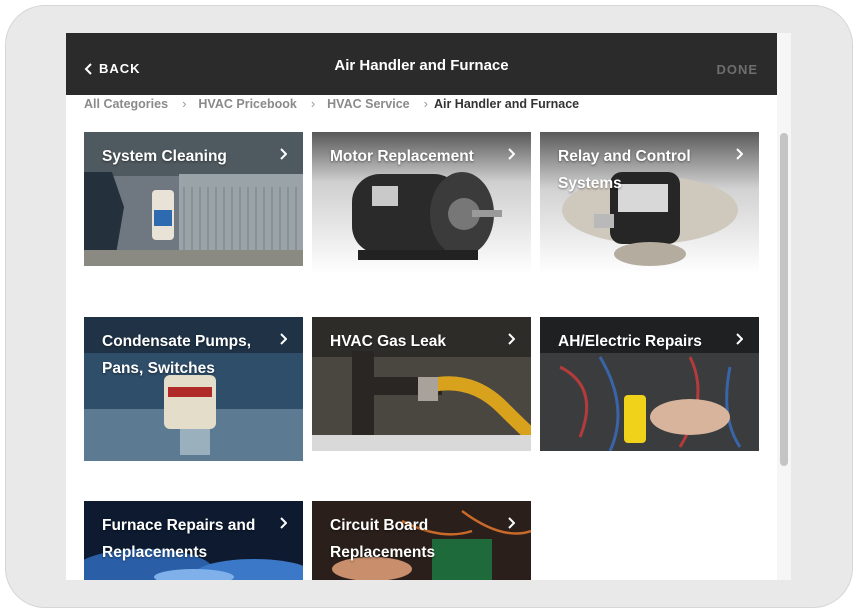  What do you see at coordinates (368, 104) in the screenshot?
I see `breadcrumb-hvac-service: HVAC Service` at bounding box center [368, 104].